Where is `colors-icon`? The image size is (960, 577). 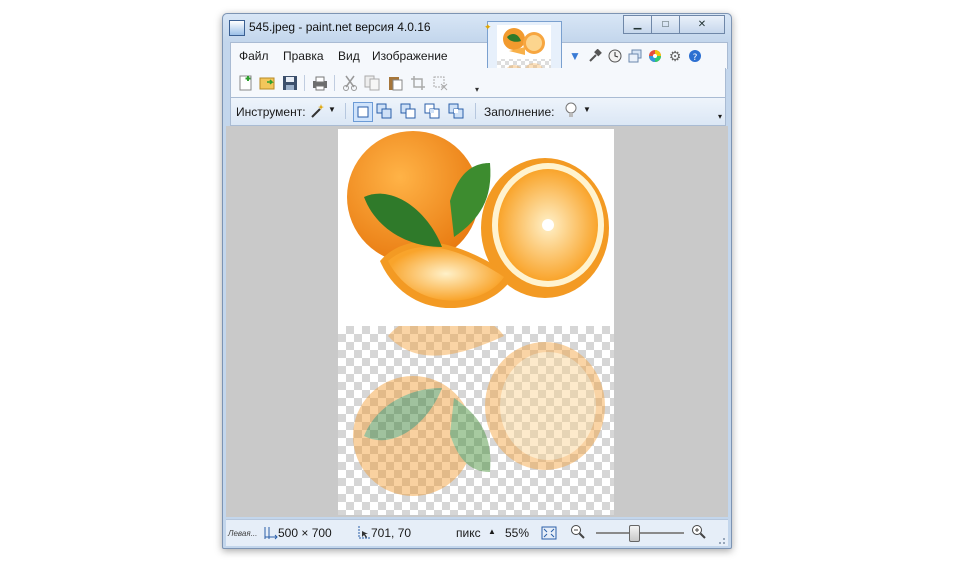 colors-icon is located at coordinates (655, 56).